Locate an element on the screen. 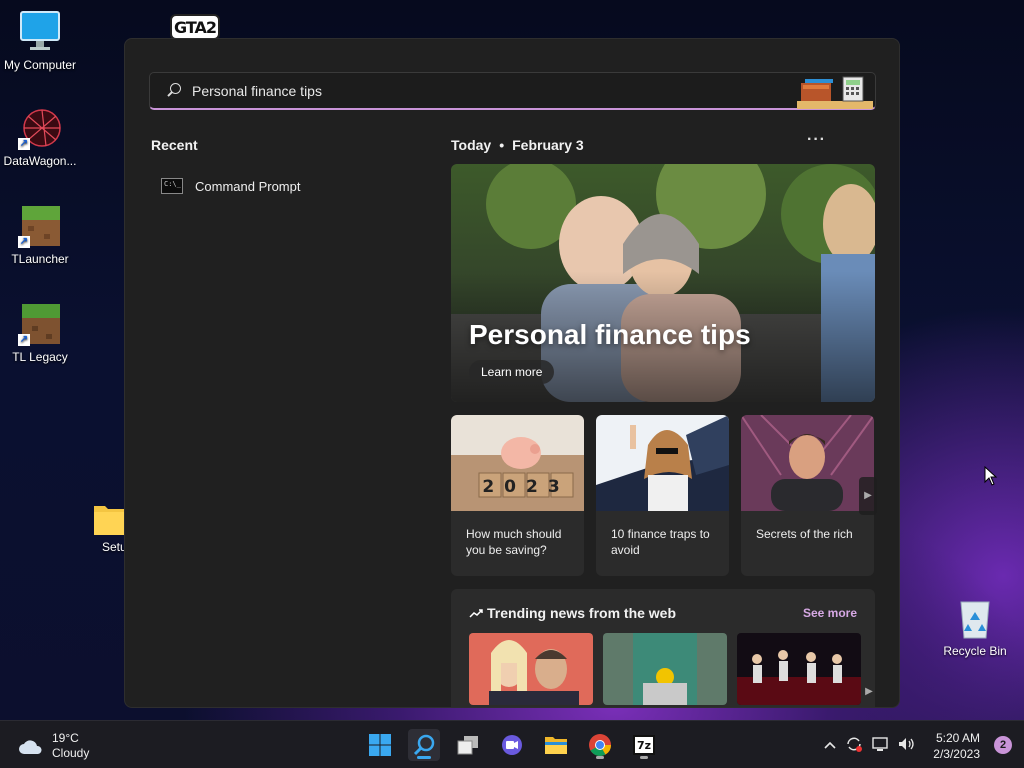 The width and height of the screenshot is (1024, 768). news-card-caption: Secrets of the rich is located at coordinates (804, 534).